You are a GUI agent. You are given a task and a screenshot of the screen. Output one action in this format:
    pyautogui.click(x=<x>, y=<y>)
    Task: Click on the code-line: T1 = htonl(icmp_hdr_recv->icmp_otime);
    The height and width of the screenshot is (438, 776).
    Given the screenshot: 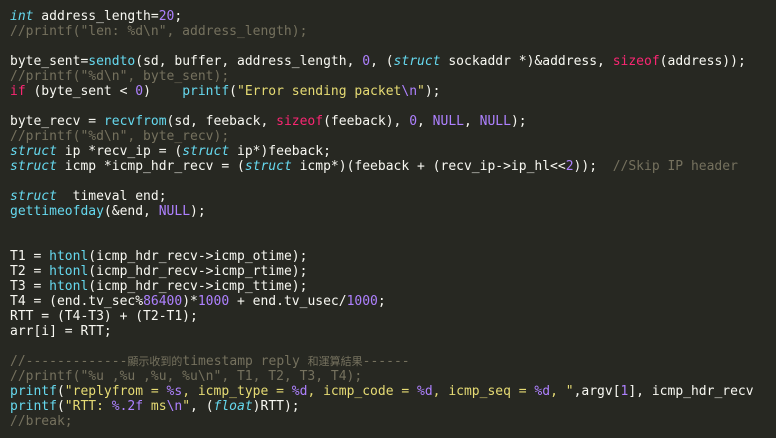 What is the action you would take?
    pyautogui.click(x=382, y=256)
    